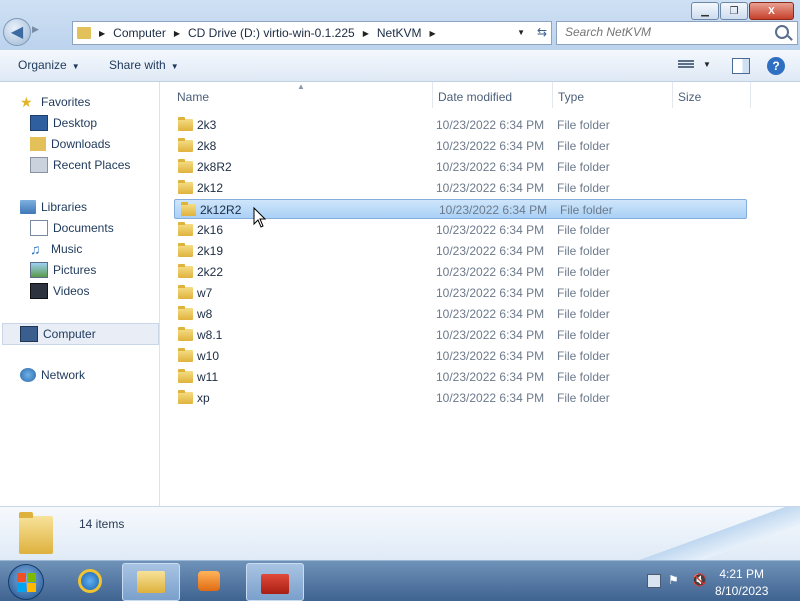 Image resolution: width=800 pixels, height=601 pixels. What do you see at coordinates (208, 377) in the screenshot?
I see `file-name: w11` at bounding box center [208, 377].